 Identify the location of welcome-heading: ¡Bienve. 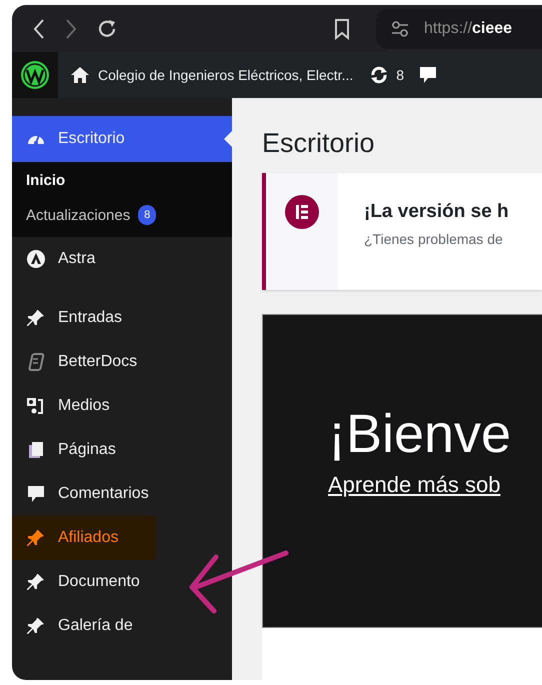
(420, 434).